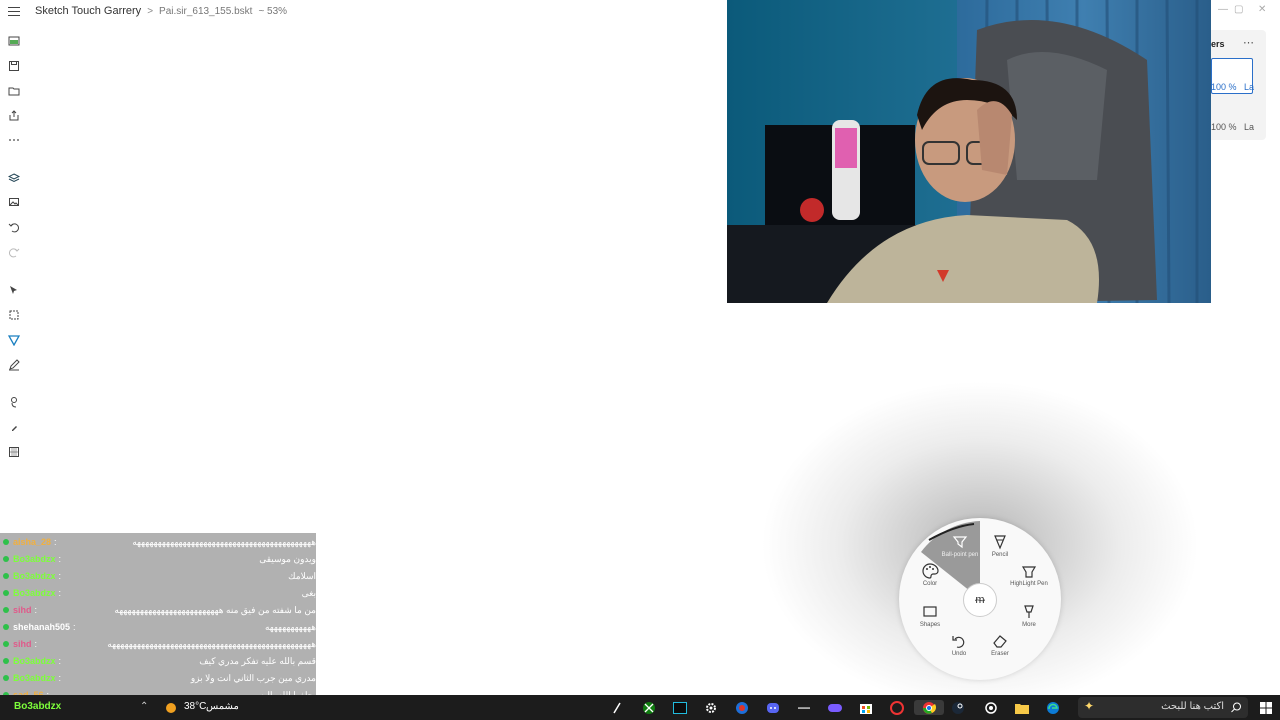  What do you see at coordinates (804, 707) in the screenshot?
I see `app-icon-generic: ▬▬` at bounding box center [804, 707].